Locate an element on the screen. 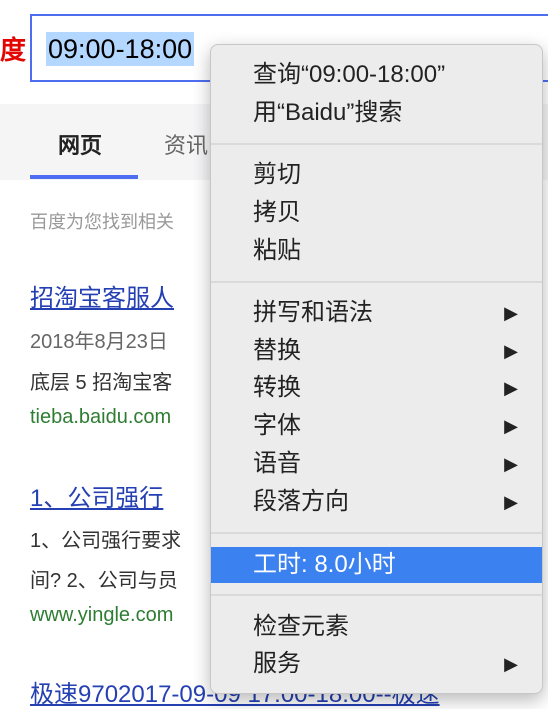  menu-item-paste: 粘贴 is located at coordinates (376, 251).